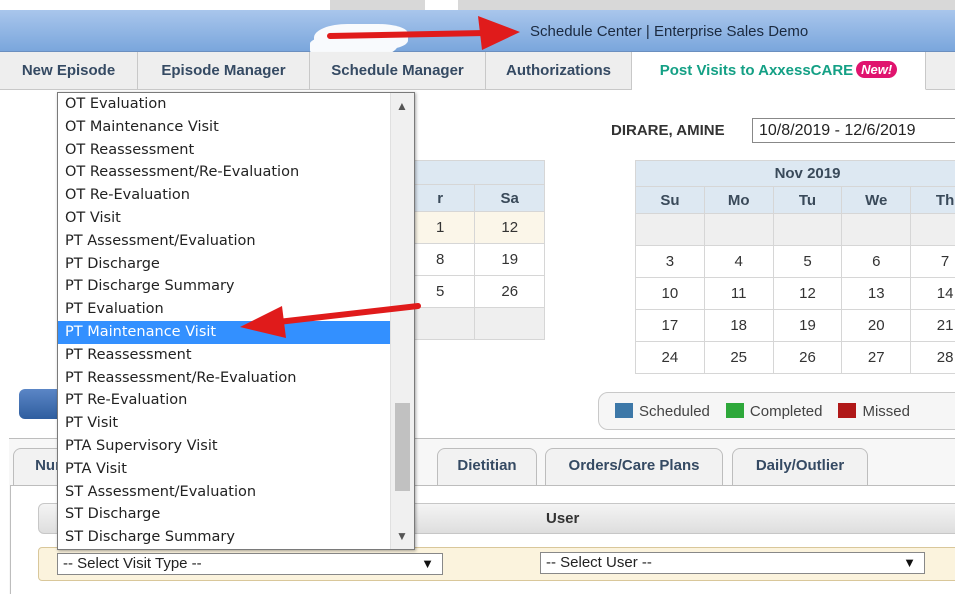 The width and height of the screenshot is (955, 594). Describe the element at coordinates (235, 264) in the screenshot. I see `visit-type-option: PT Discharge` at that location.